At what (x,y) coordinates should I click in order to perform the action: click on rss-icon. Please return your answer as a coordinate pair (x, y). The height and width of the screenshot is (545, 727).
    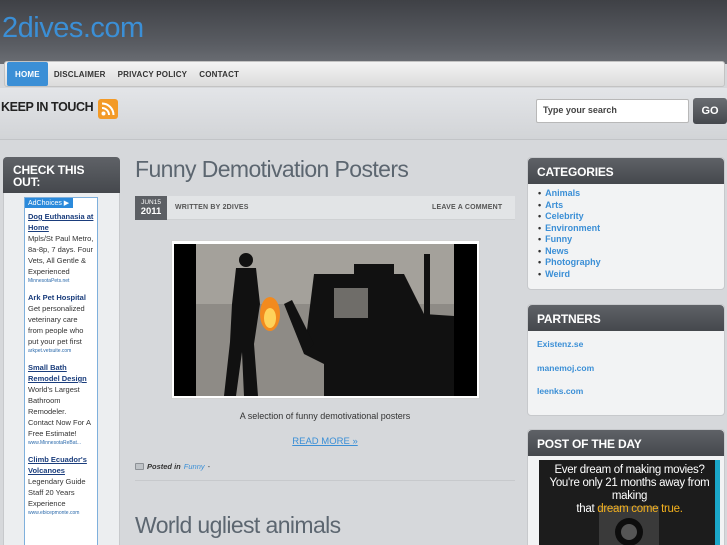
    Looking at the image, I should click on (108, 109).